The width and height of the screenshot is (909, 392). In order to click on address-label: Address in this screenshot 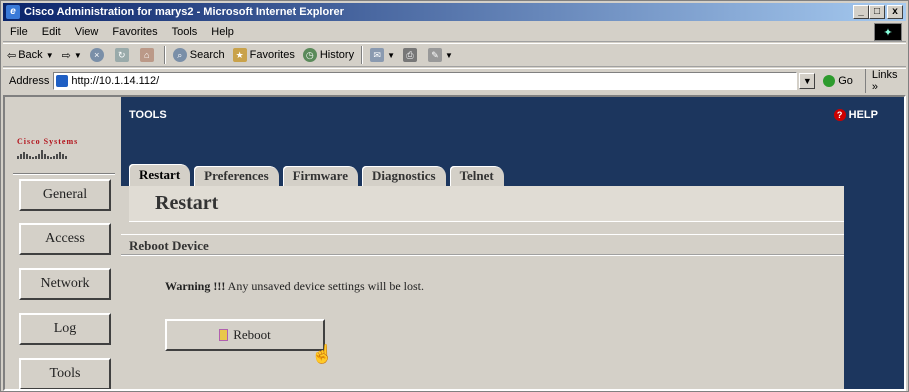, I will do `click(29, 80)`.